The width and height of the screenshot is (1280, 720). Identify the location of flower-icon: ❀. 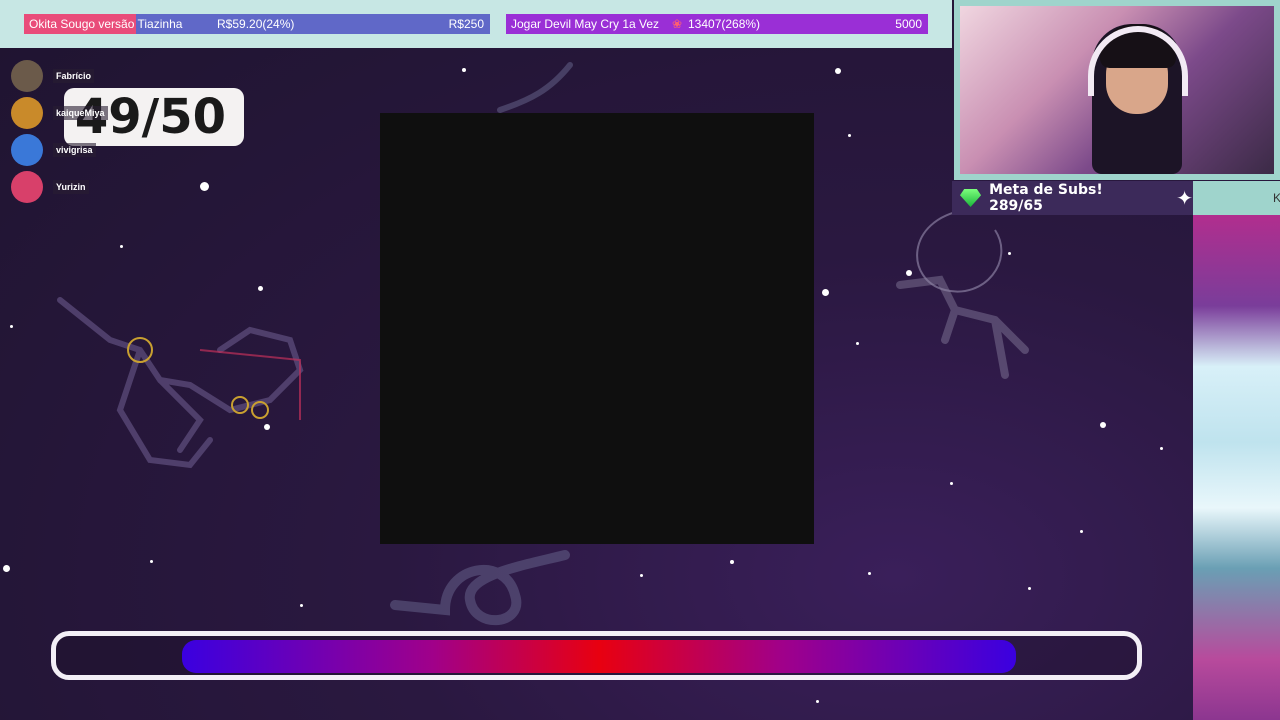
(677, 24).